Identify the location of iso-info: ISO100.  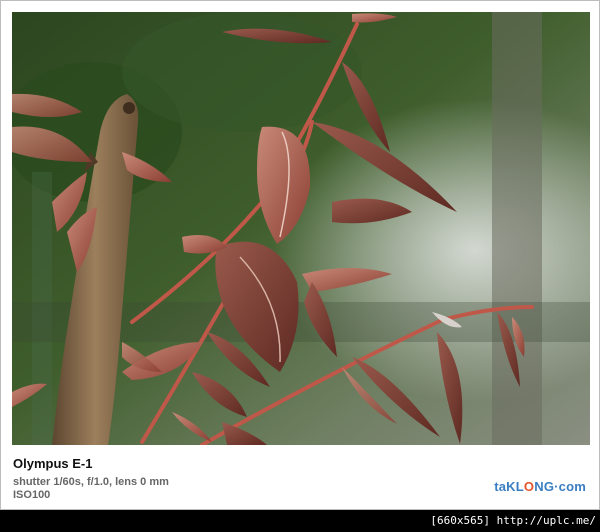
(32, 495).